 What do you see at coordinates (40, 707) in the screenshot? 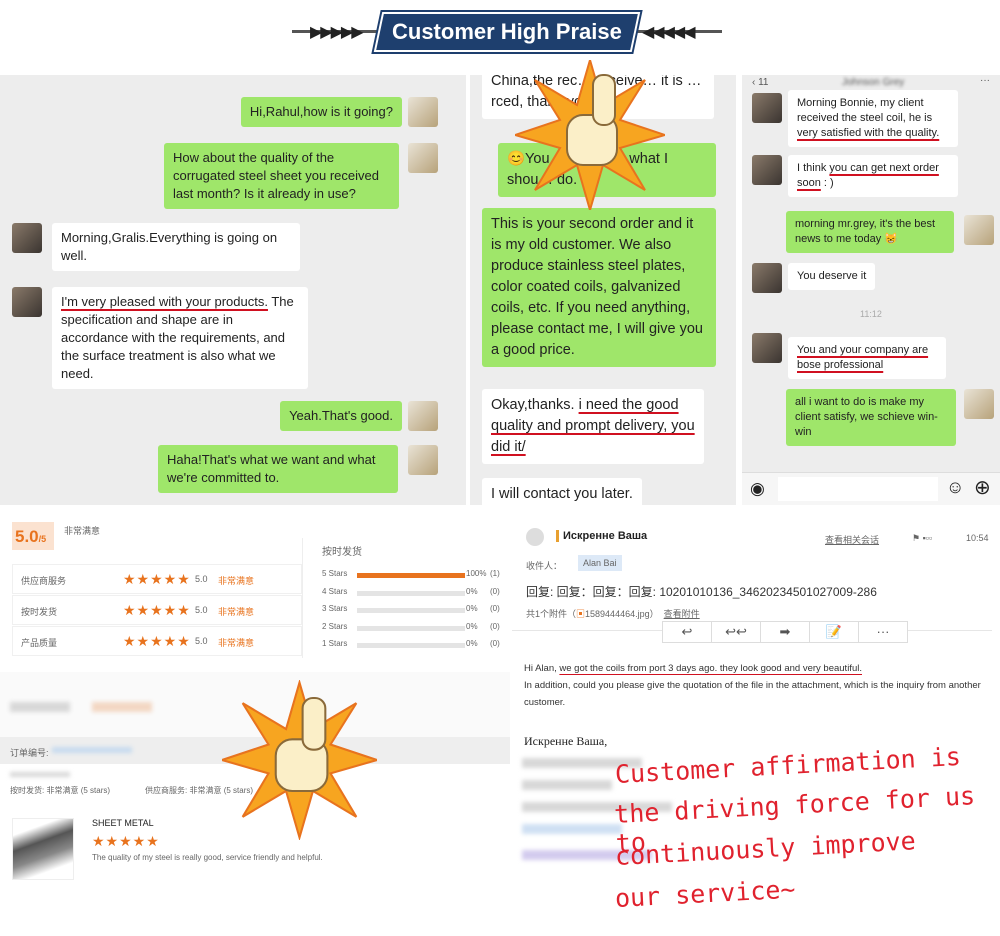
I see `tab` at bounding box center [40, 707].